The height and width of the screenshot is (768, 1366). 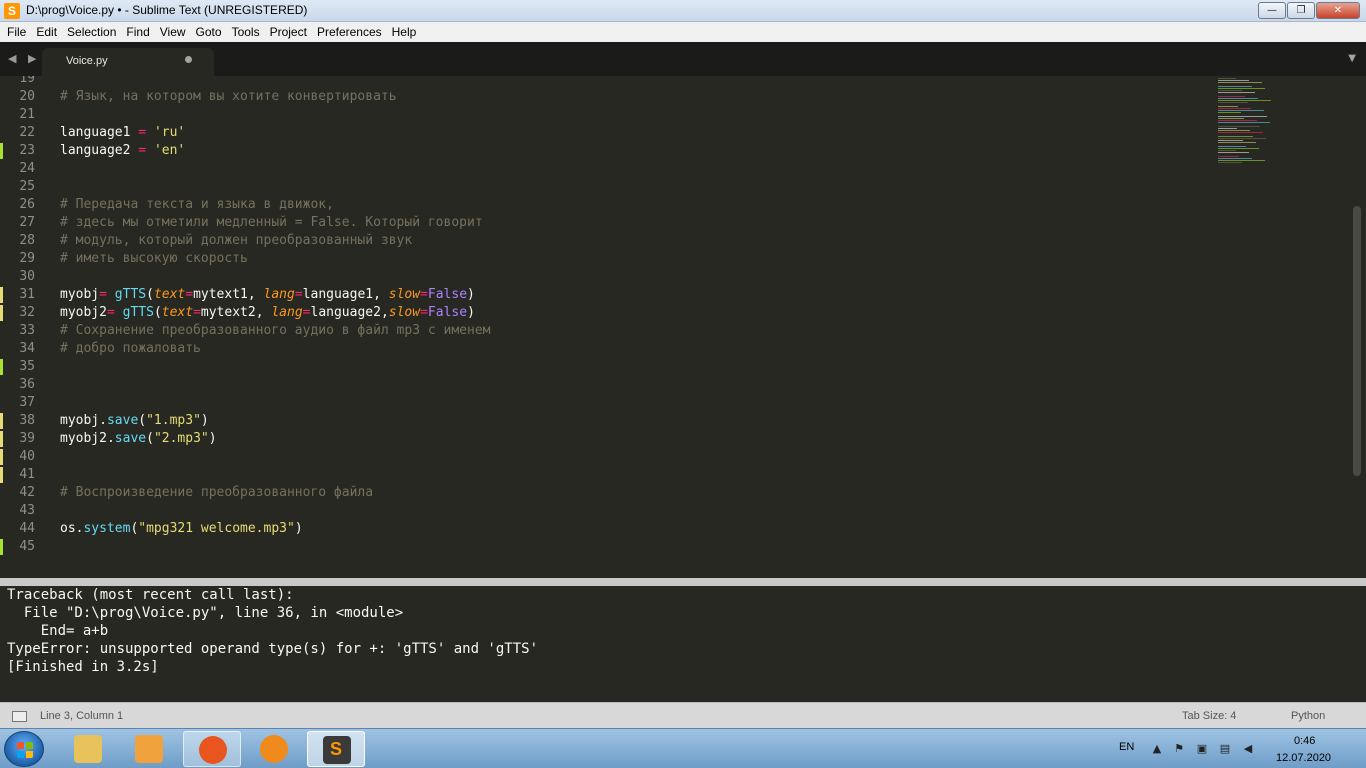 What do you see at coordinates (600, 277) in the screenshot?
I see `code-line: 30` at bounding box center [600, 277].